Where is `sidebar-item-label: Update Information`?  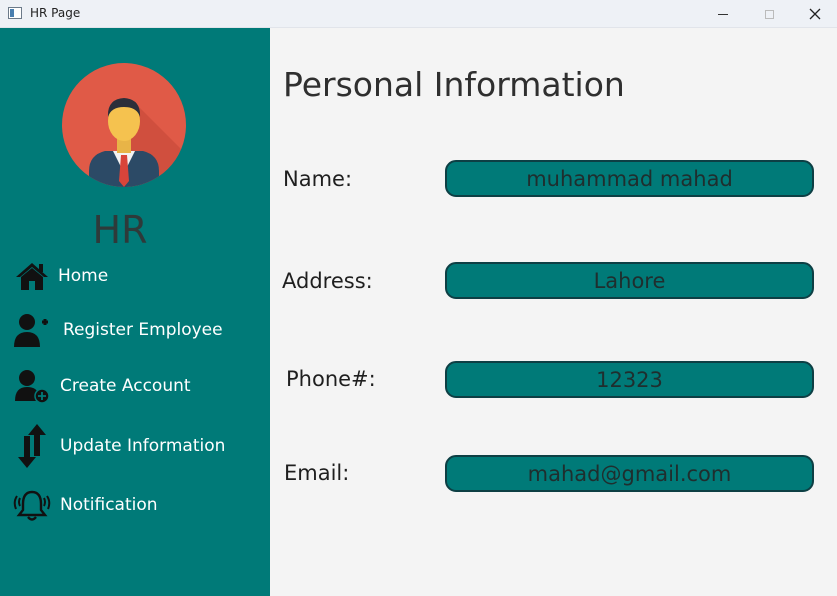 sidebar-item-label: Update Information is located at coordinates (143, 446).